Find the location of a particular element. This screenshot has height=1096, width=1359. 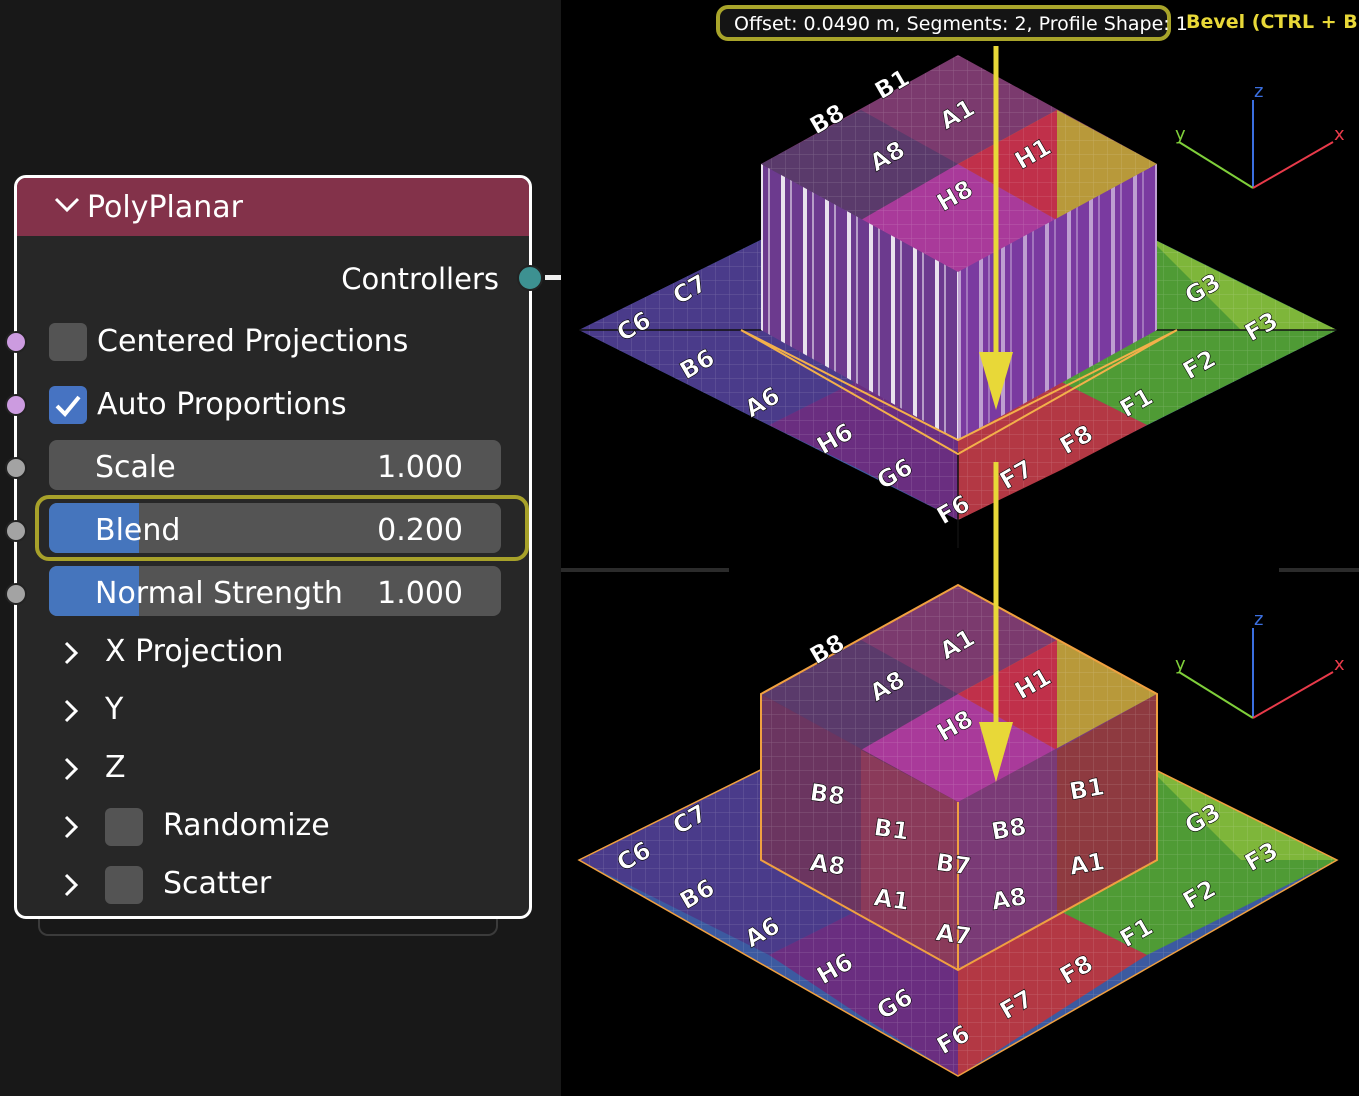

scale-label: Scale is located at coordinates (135, 467).